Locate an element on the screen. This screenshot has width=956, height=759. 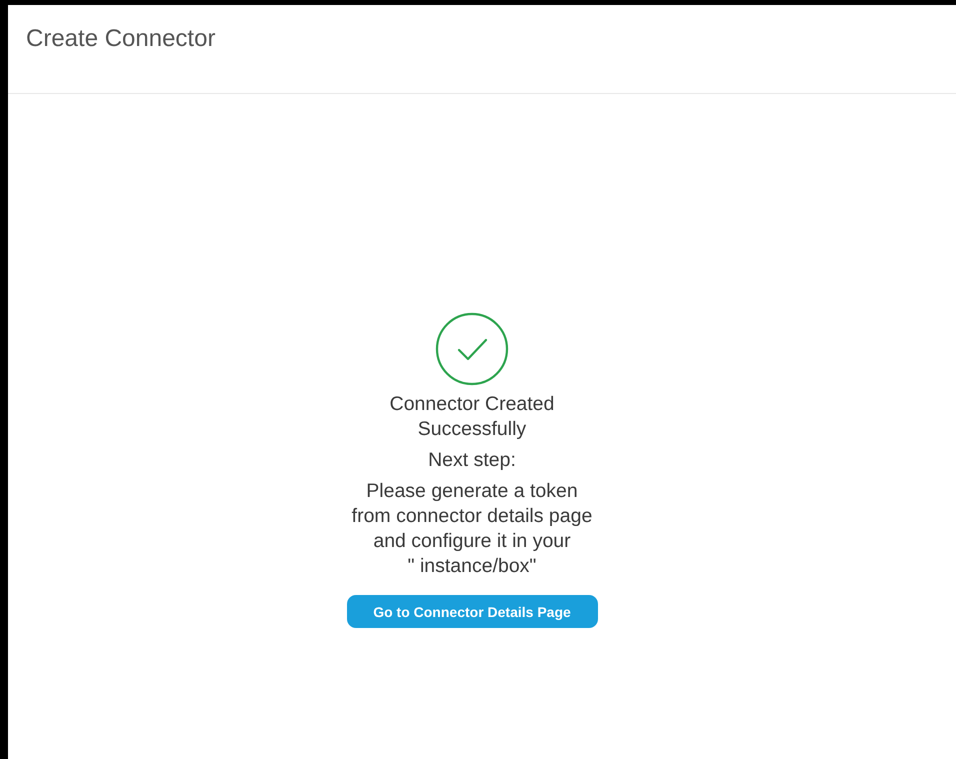
instruction-text: Please generate a token from connector details page and configure it in your " instance/box" is located at coordinates (472, 529).